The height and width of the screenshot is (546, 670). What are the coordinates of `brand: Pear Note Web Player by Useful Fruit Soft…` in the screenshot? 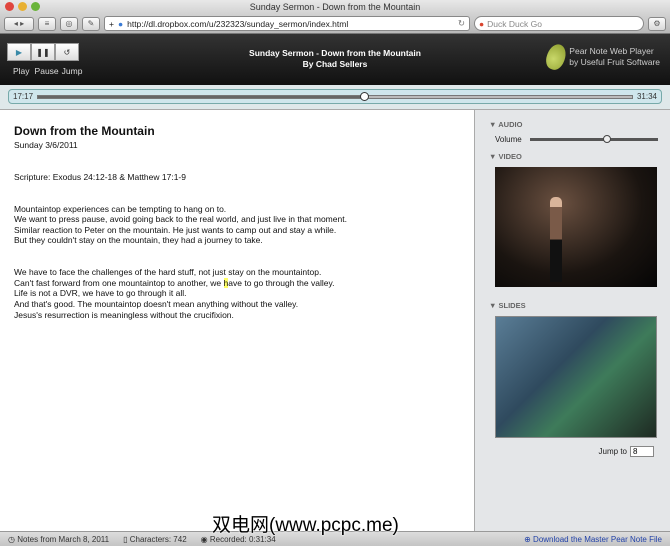 It's located at (601, 57).